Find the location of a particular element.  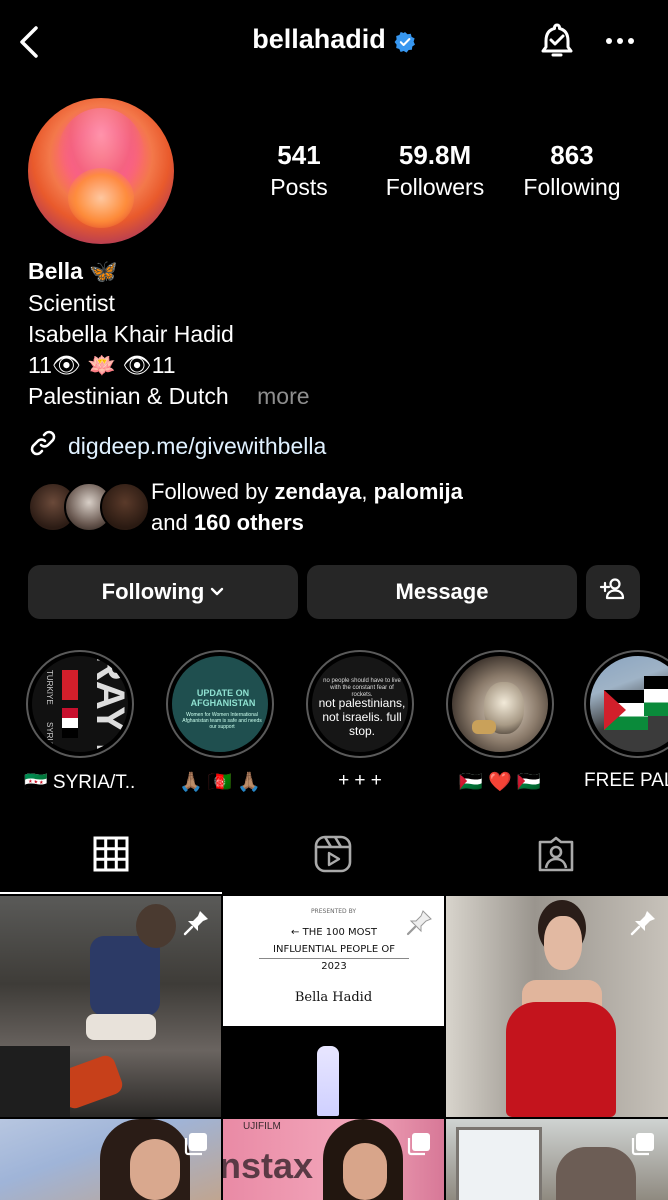

bio-link: digdeep.me/givewithbella is located at coordinates (177, 446).